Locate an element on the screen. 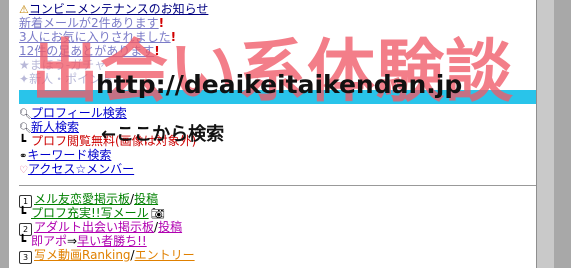 This screenshot has width=571, height=268. board-2-post-link: 投稿 is located at coordinates (170, 227).